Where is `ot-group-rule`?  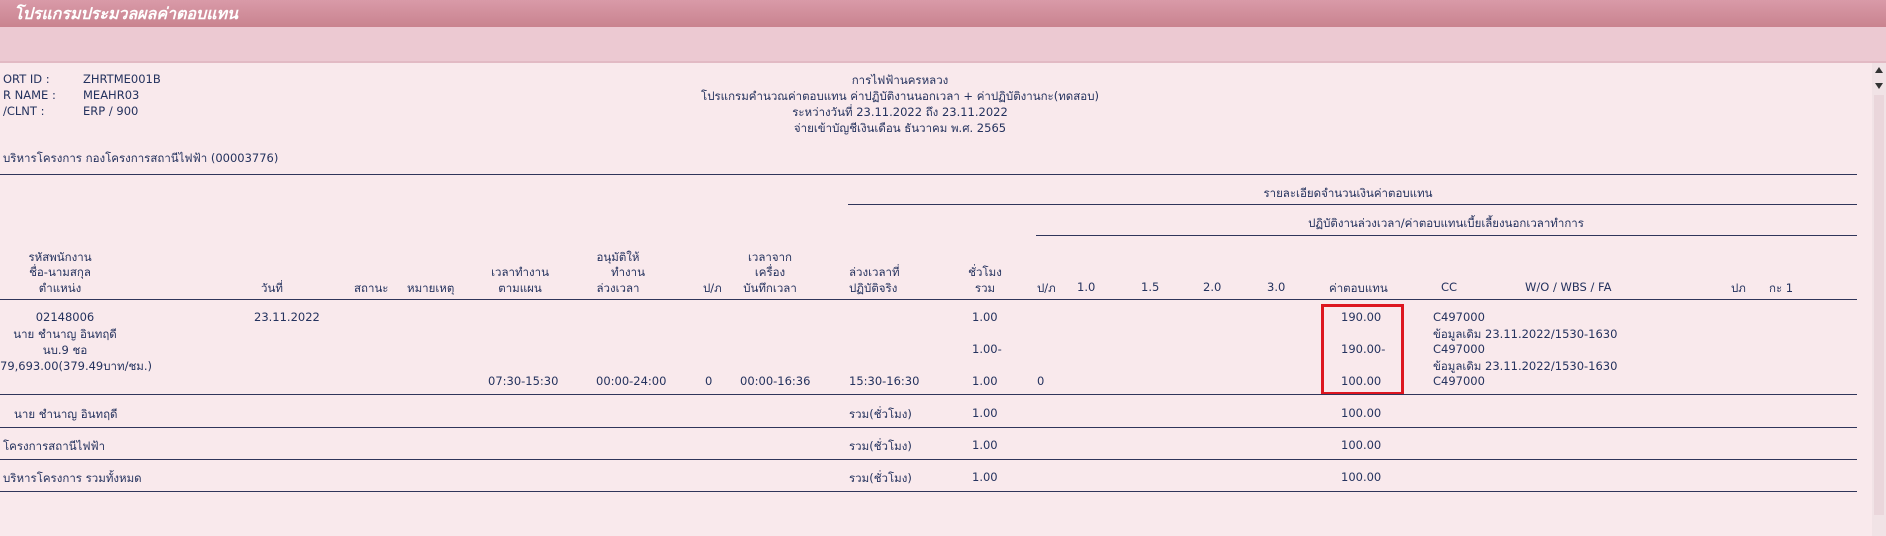 ot-group-rule is located at coordinates (1446, 235).